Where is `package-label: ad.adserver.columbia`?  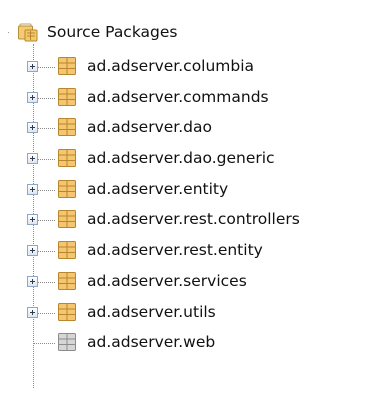 package-label: ad.adserver.columbia is located at coordinates (171, 66).